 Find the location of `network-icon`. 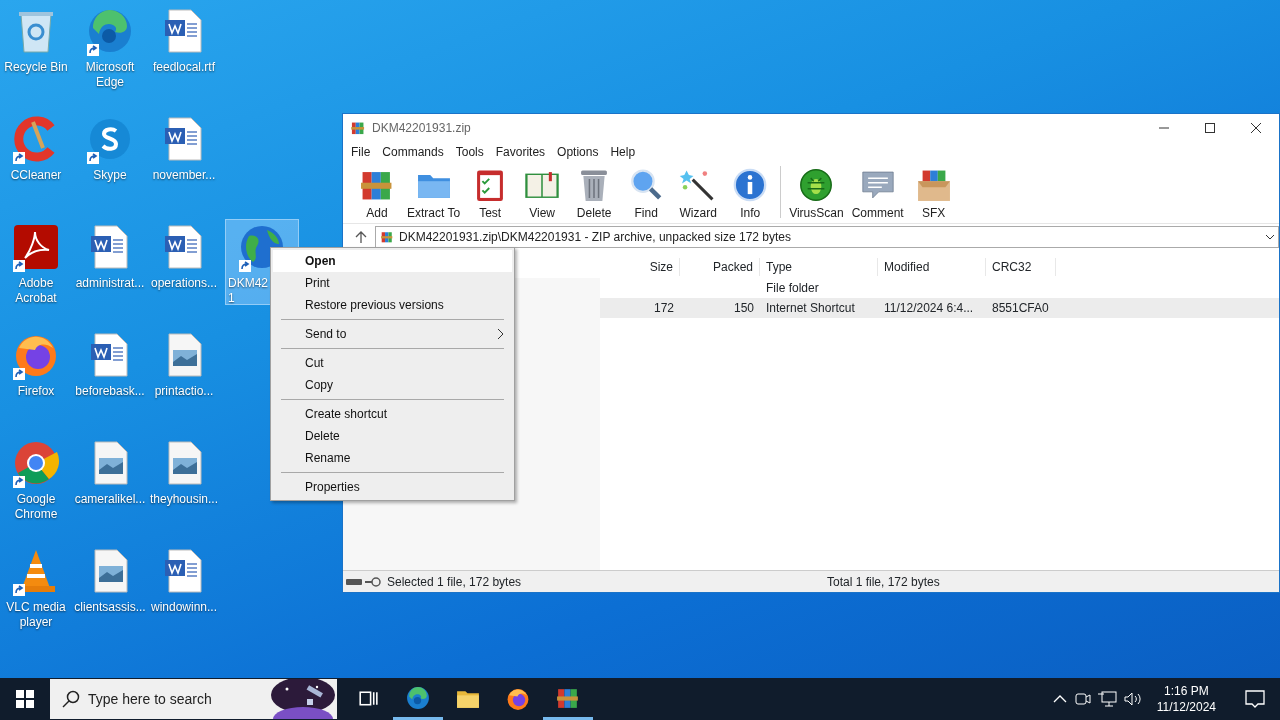

network-icon is located at coordinates (1106, 699).